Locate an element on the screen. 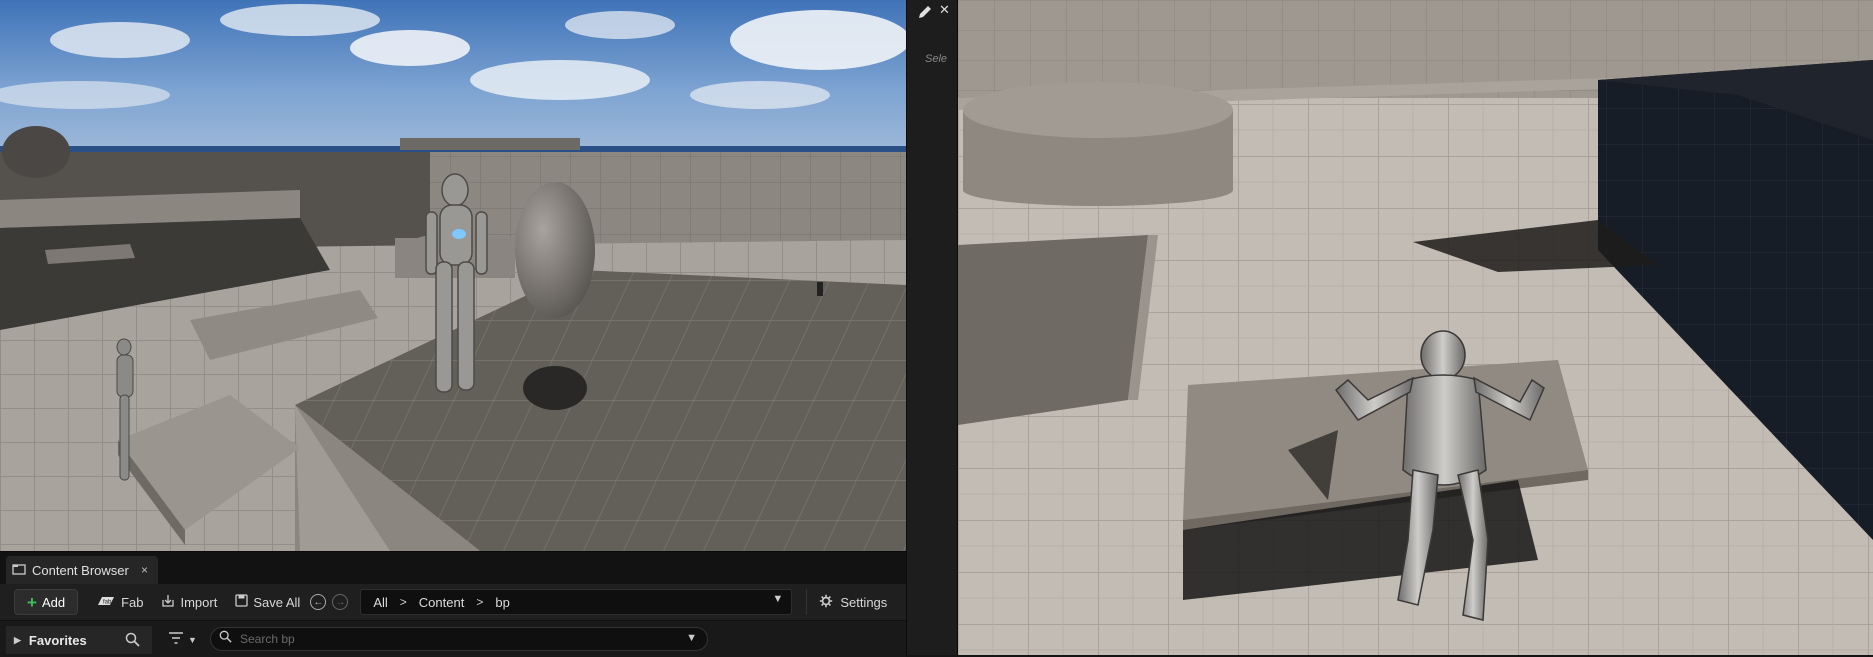 This screenshot has height=657, width=1873. favorites-section: ▶ Favorites is located at coordinates (79, 640).